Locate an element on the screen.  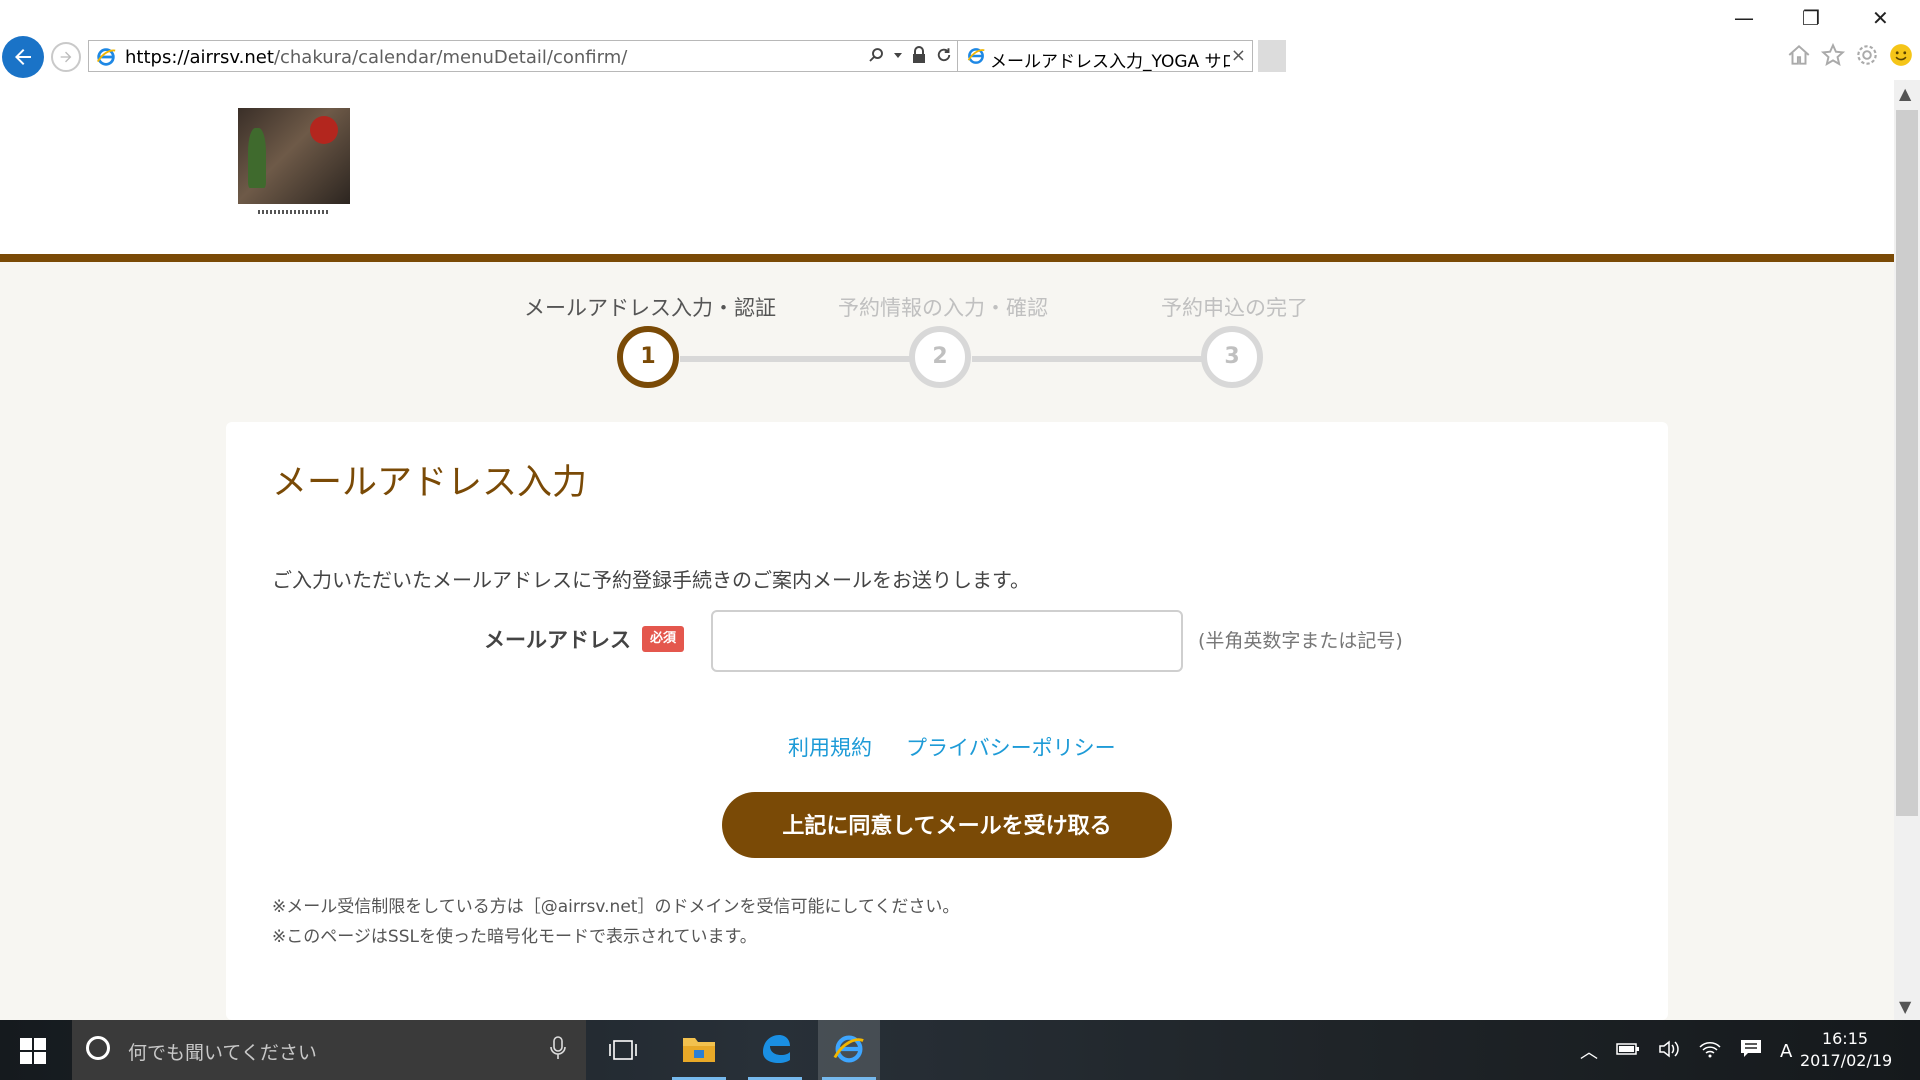
tab-close-button: × is located at coordinates (1238, 55).